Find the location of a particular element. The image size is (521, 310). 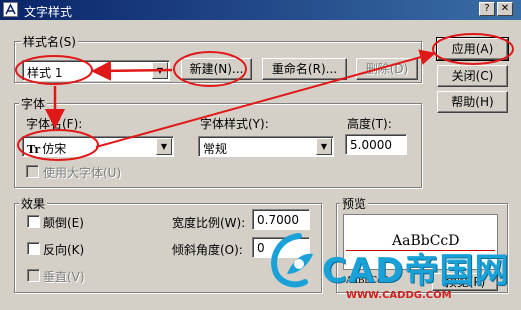

height-label: 高度(T): is located at coordinates (369, 124).